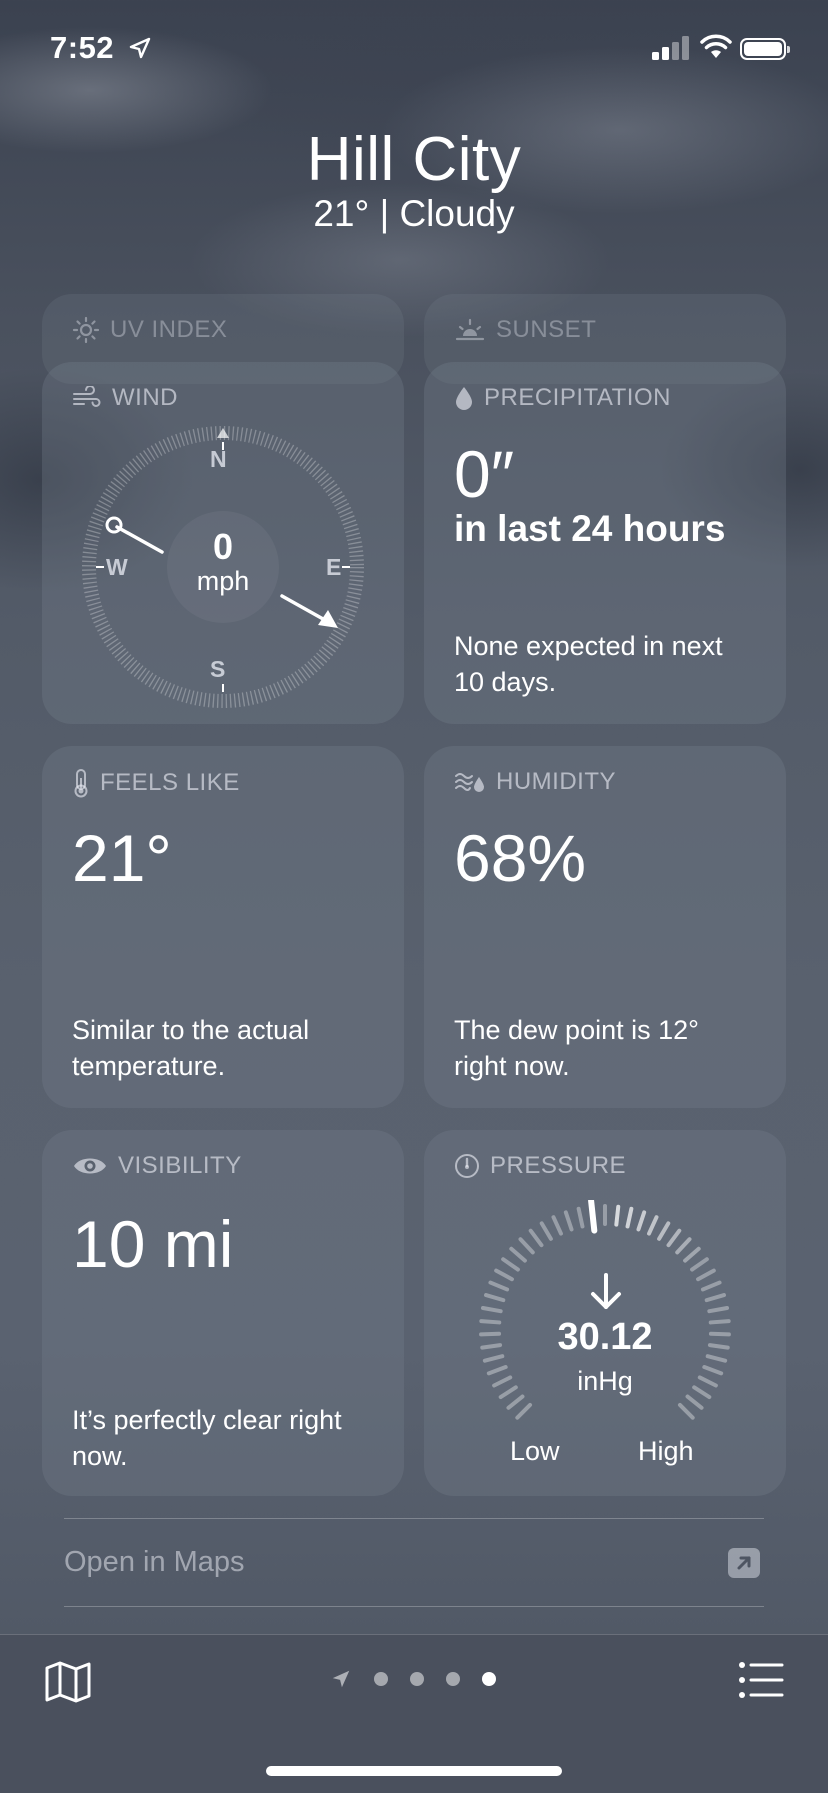 This screenshot has width=828, height=1793. Describe the element at coordinates (535, 1451) in the screenshot. I see `pressure-low-label: Low` at that location.